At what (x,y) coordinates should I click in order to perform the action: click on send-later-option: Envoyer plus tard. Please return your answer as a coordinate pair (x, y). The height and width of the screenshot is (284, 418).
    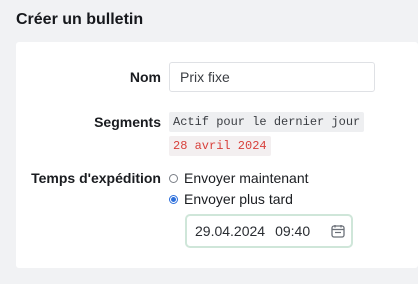
    Looking at the image, I should click on (231, 199).